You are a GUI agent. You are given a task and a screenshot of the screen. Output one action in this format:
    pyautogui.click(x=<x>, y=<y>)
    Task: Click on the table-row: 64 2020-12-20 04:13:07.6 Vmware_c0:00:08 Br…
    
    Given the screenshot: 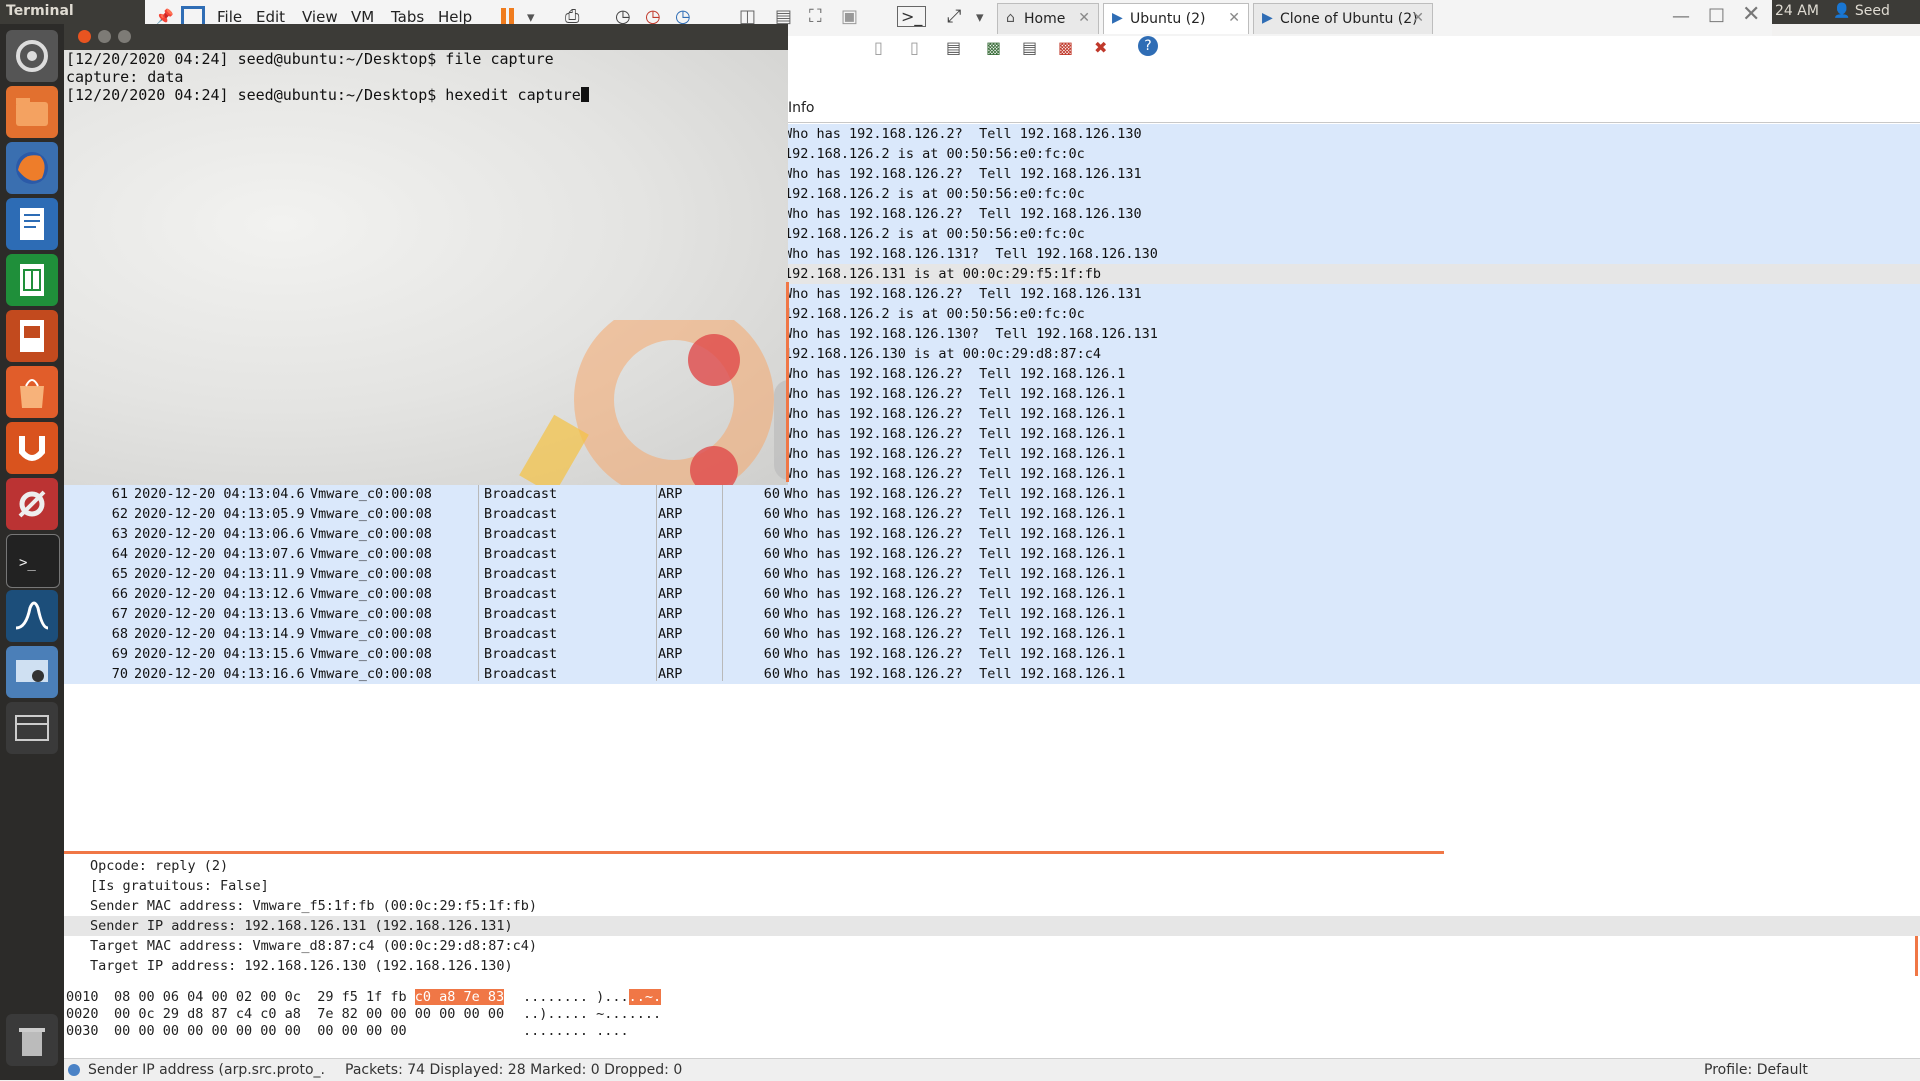 What is the action you would take?
    pyautogui.click(x=992, y=554)
    